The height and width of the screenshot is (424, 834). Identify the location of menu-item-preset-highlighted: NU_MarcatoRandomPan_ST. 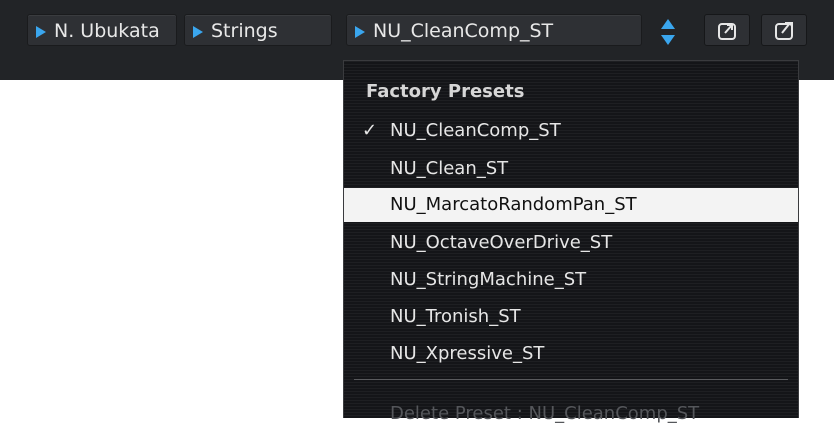
(571, 205).